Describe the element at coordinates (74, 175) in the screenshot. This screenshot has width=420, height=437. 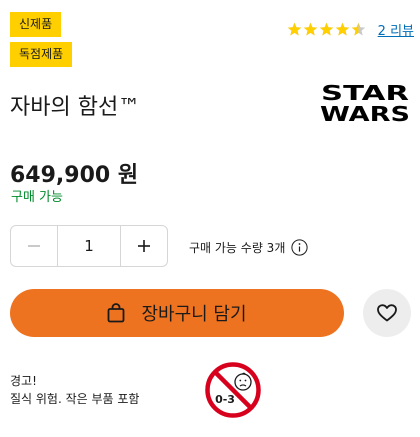
I see `product-price: 649,900 원` at that location.